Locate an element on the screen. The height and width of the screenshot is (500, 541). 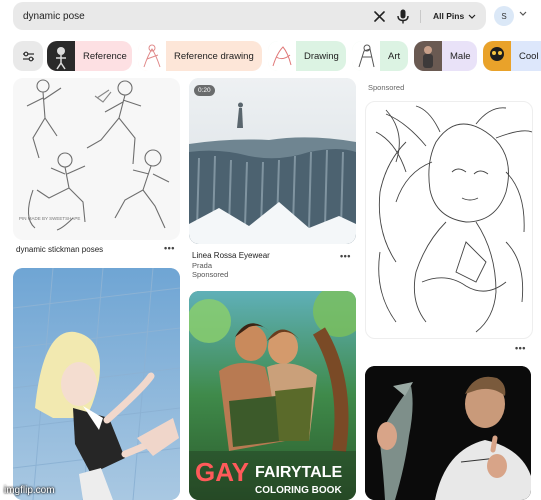
search-input is located at coordinates (193, 16).